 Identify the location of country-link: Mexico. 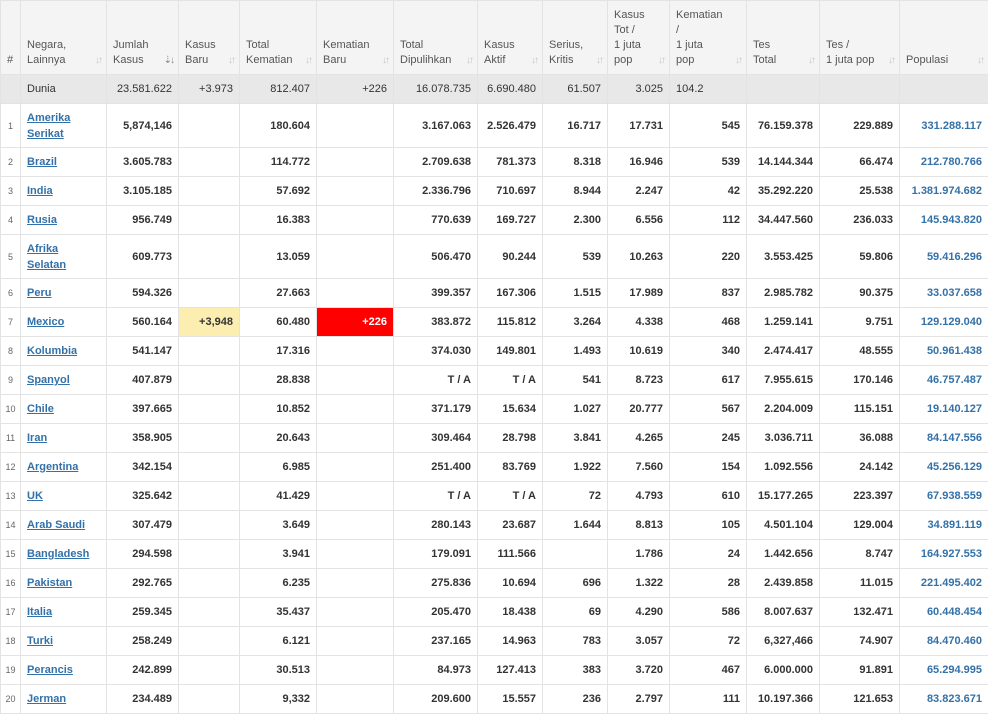
(45, 322).